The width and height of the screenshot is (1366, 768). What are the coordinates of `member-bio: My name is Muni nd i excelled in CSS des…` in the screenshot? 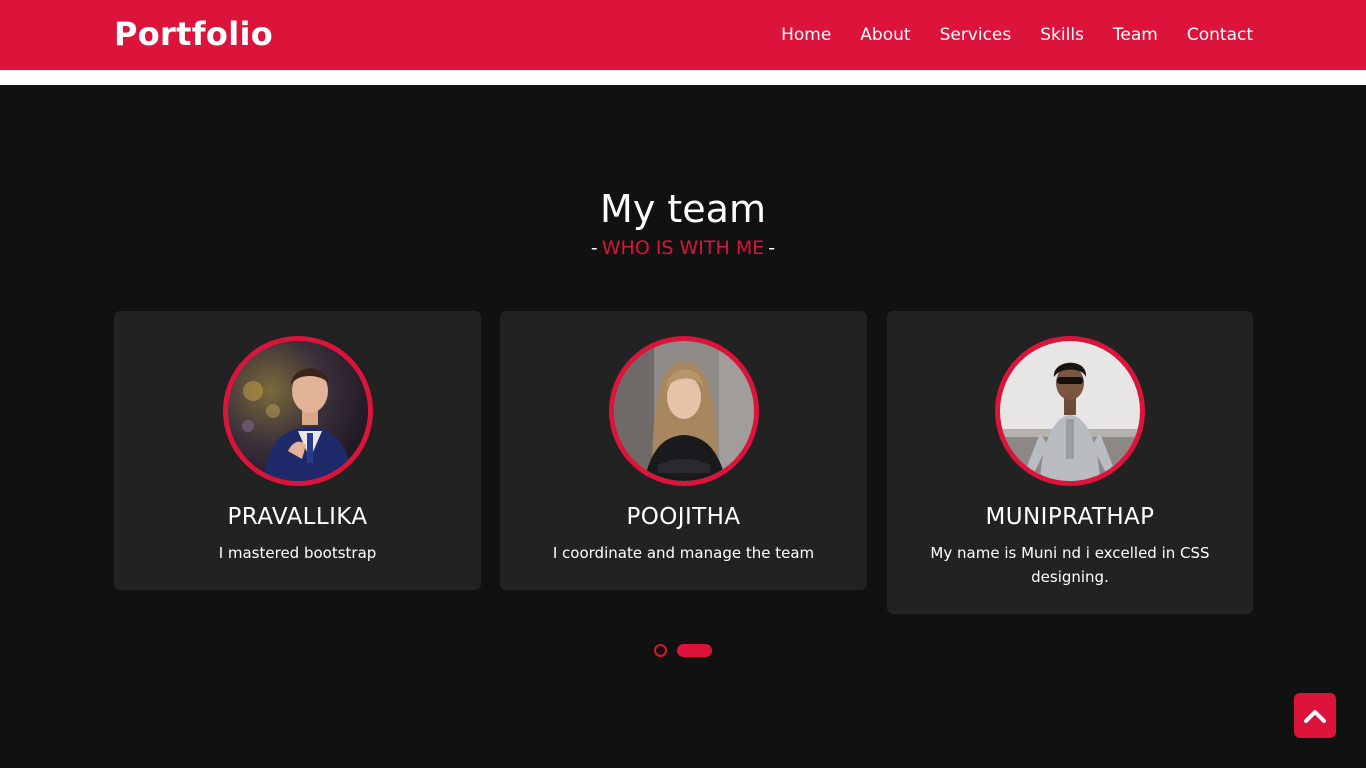 It's located at (1070, 565).